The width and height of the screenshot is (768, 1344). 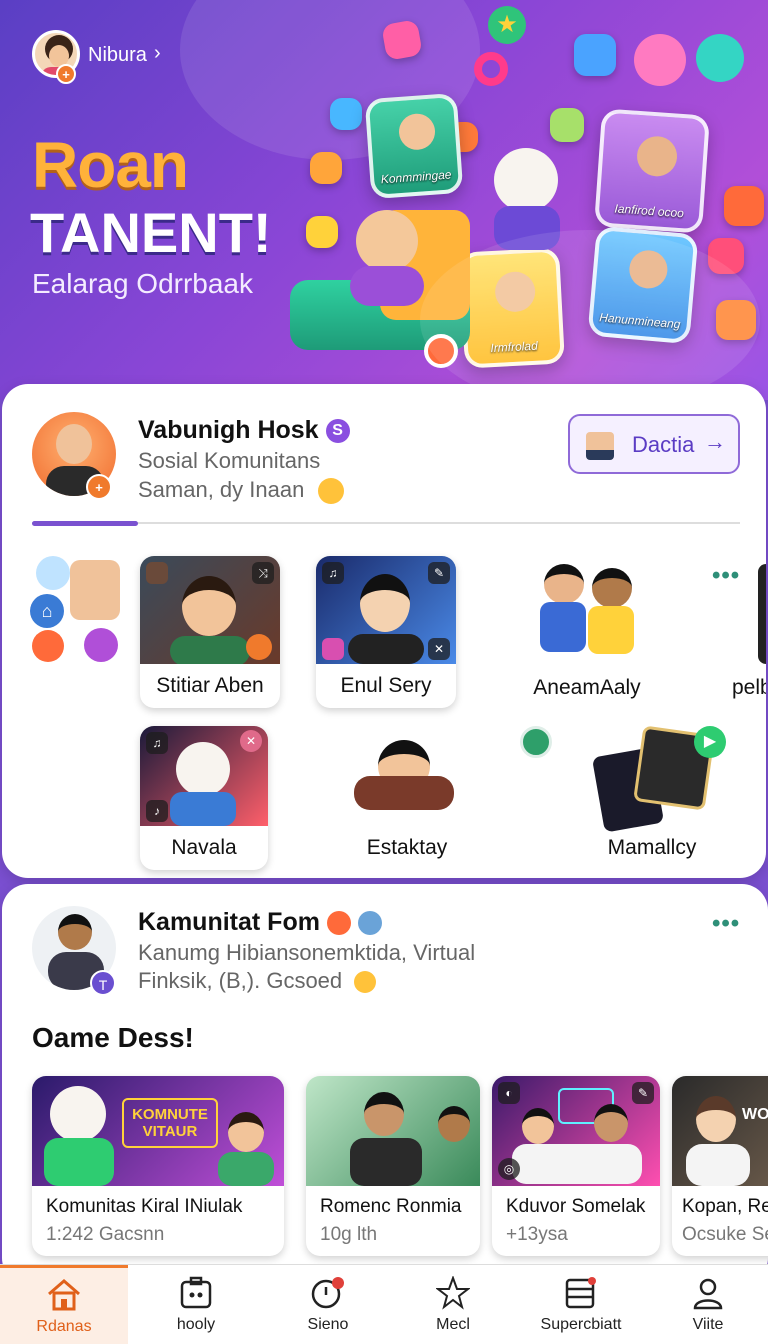 What do you see at coordinates (204, 847) in the screenshot?
I see `creator-name: Navala` at bounding box center [204, 847].